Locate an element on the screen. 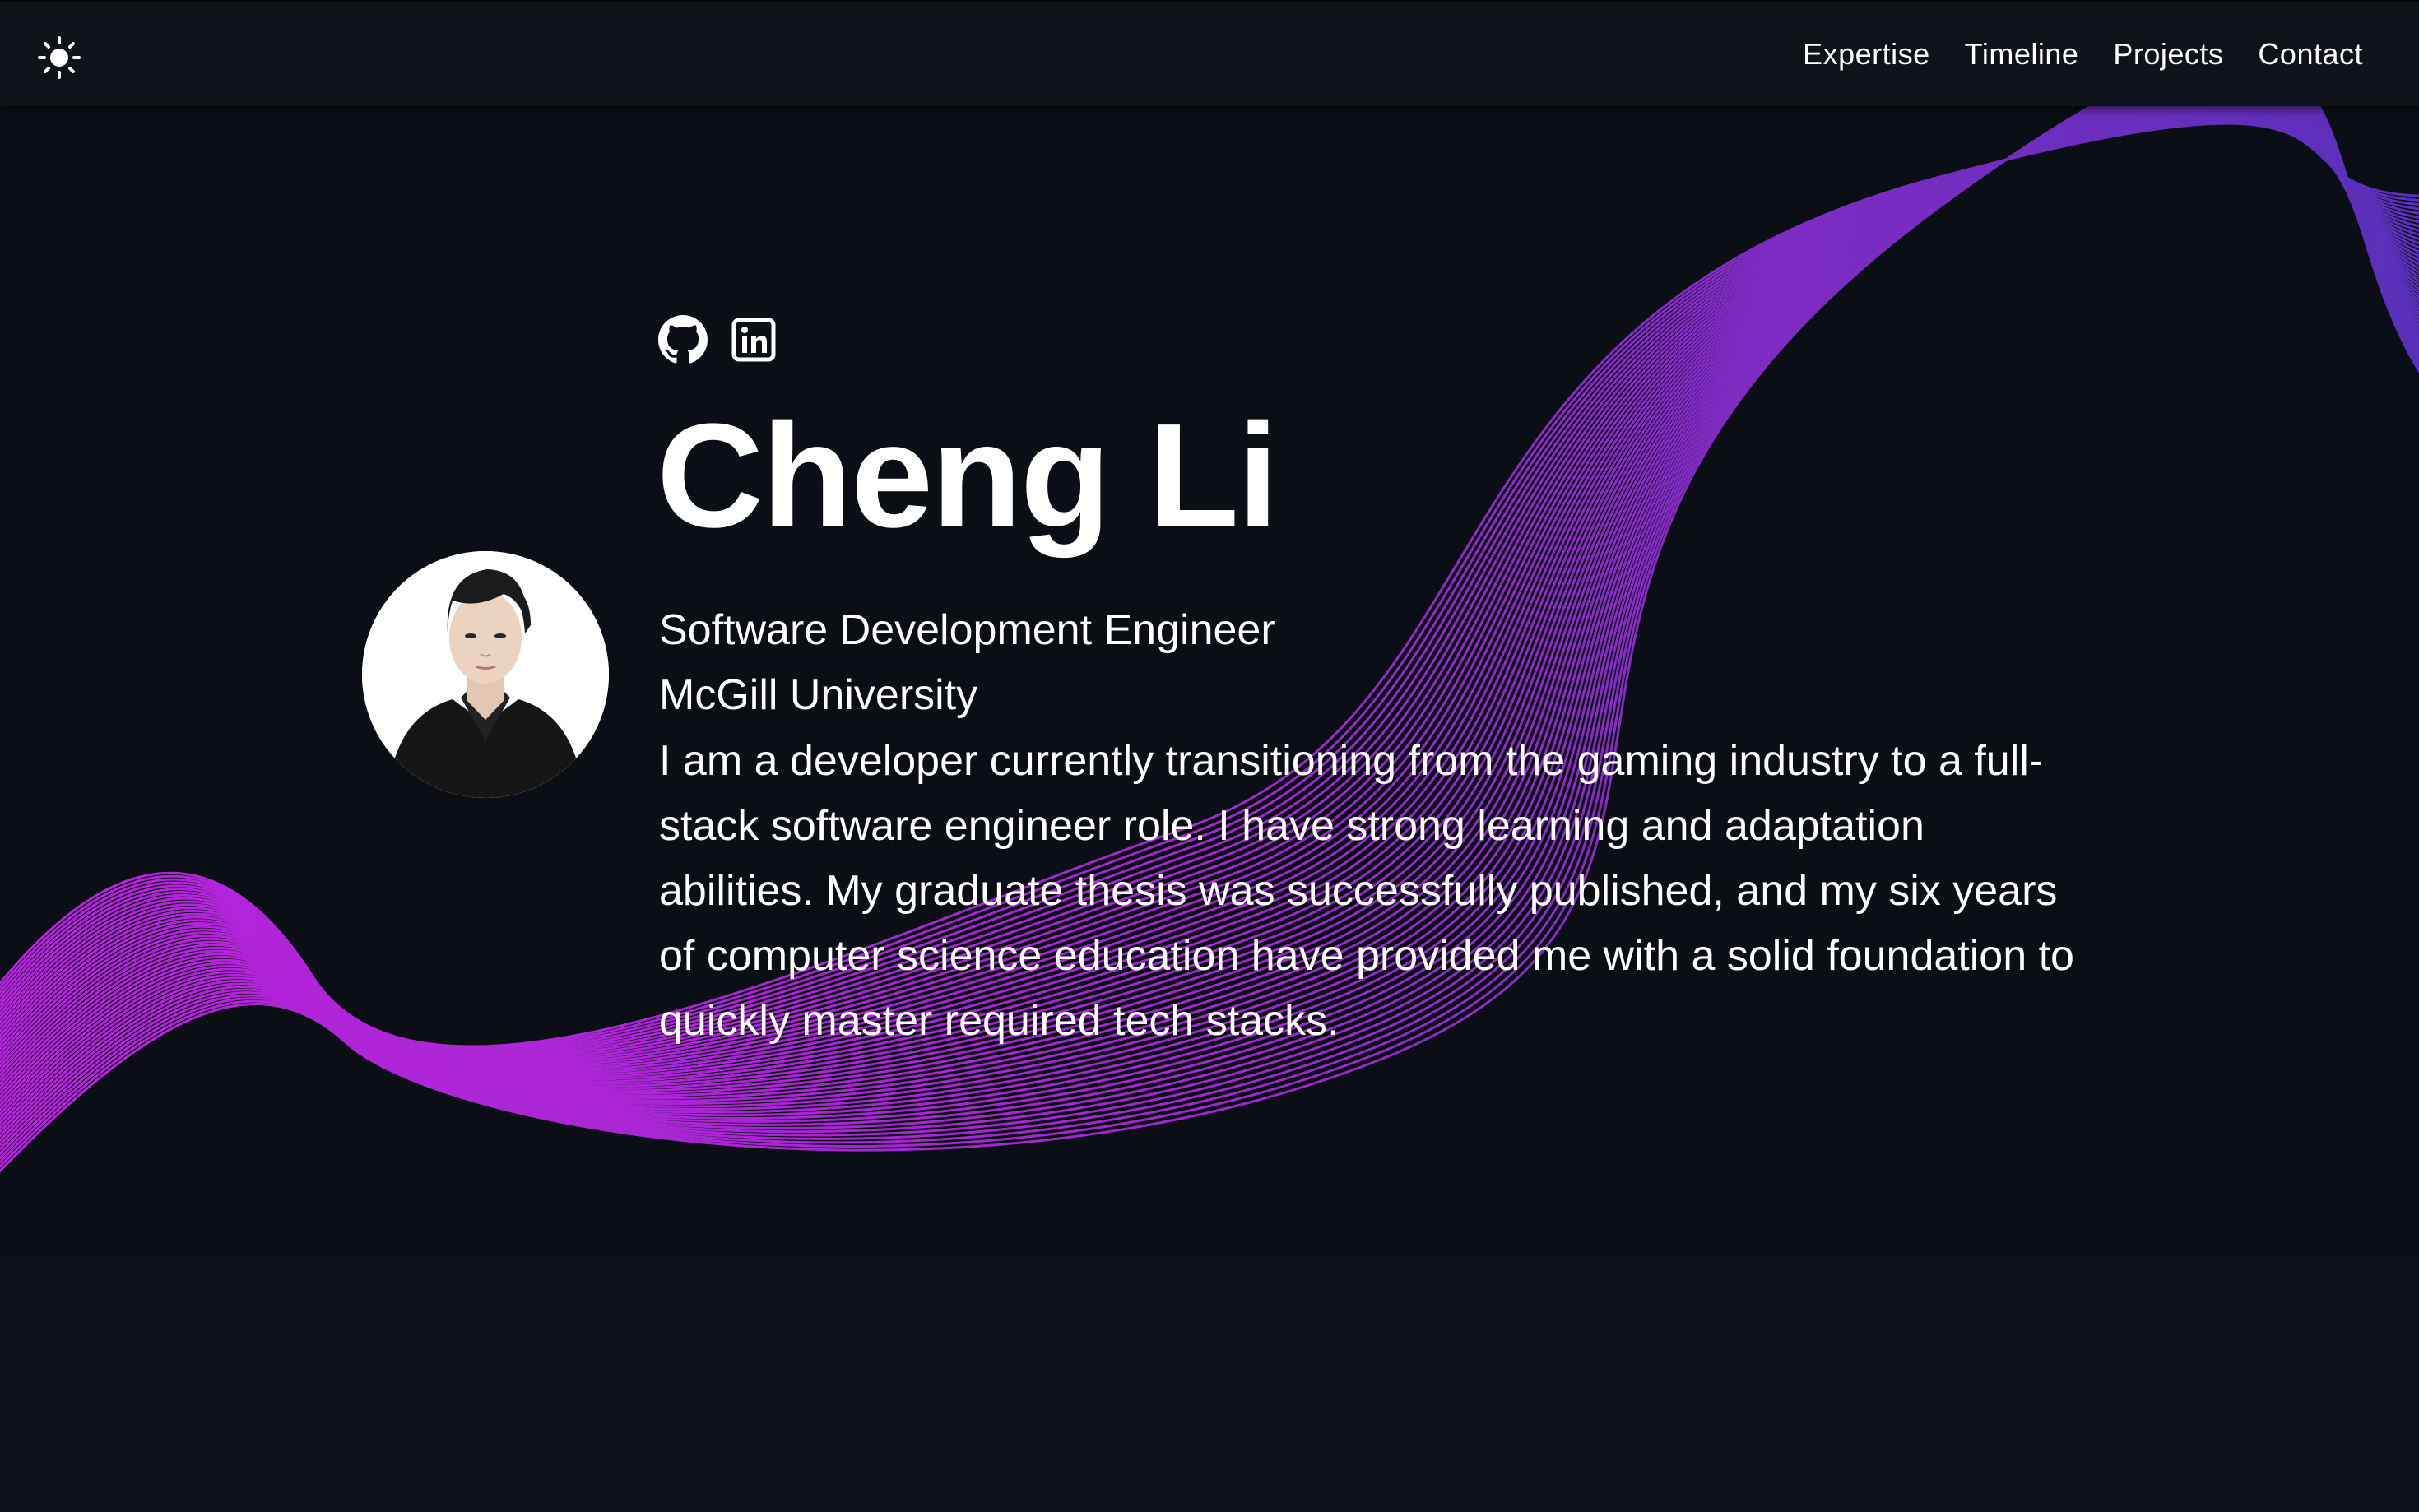 This screenshot has width=2419, height=1512. profile-photo is located at coordinates (485, 674).